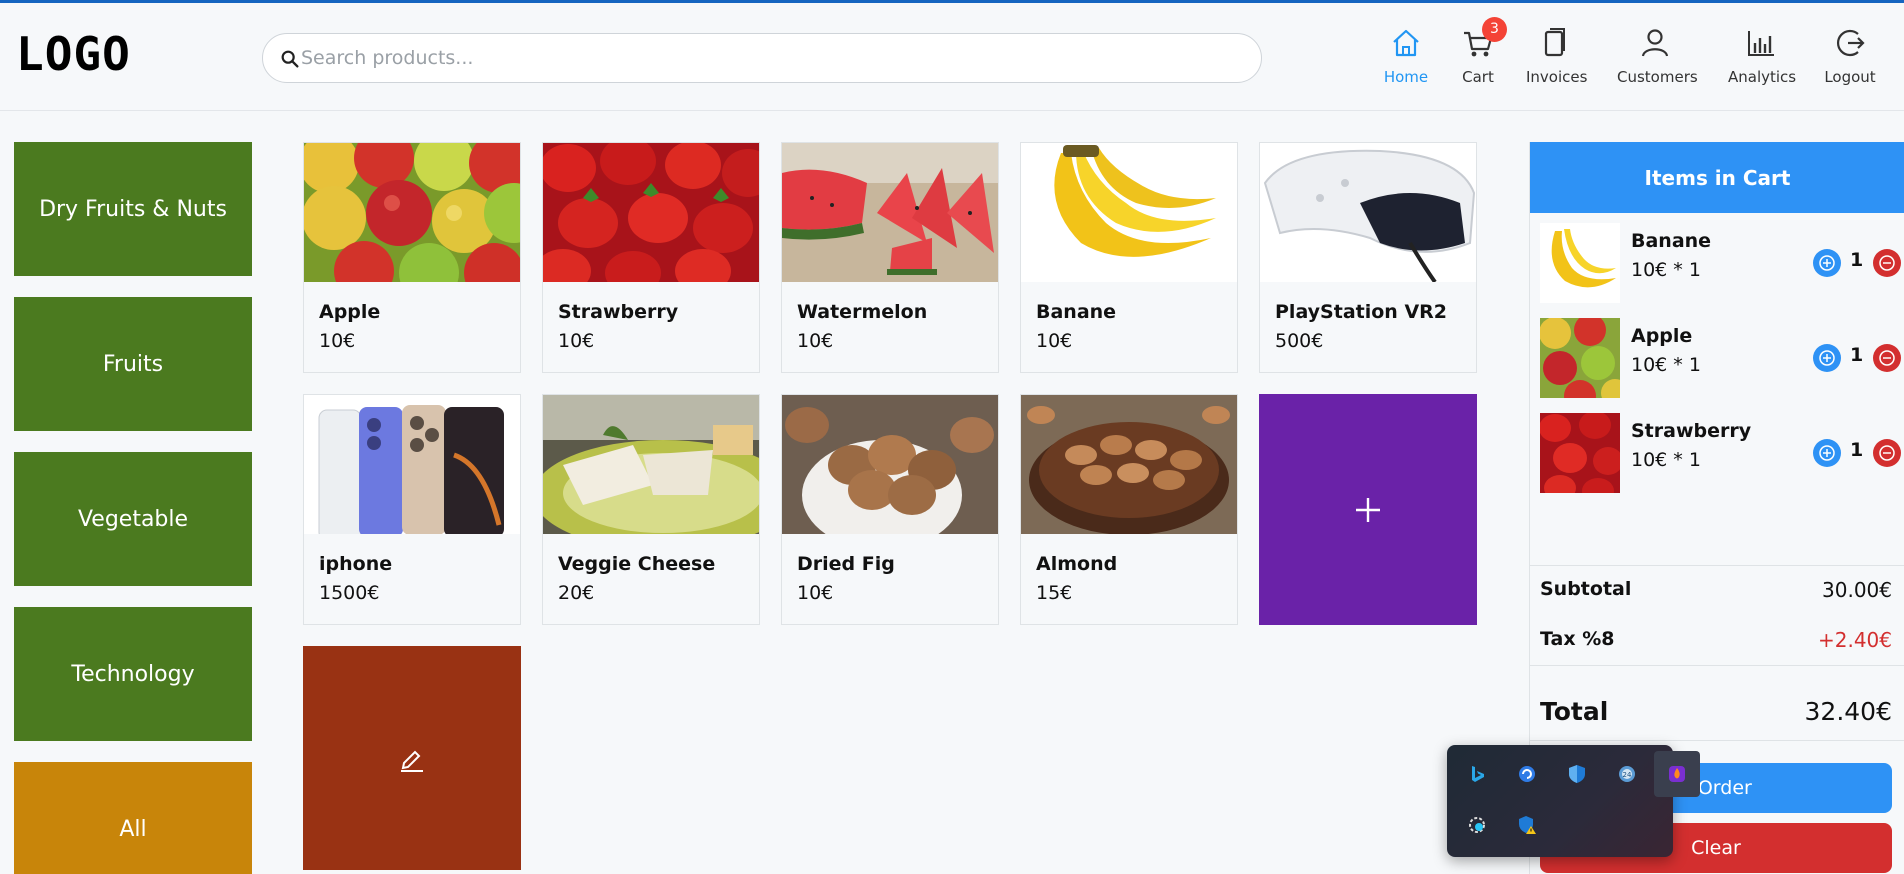 The width and height of the screenshot is (1904, 874). I want to click on add-product-button, so click(1368, 509).